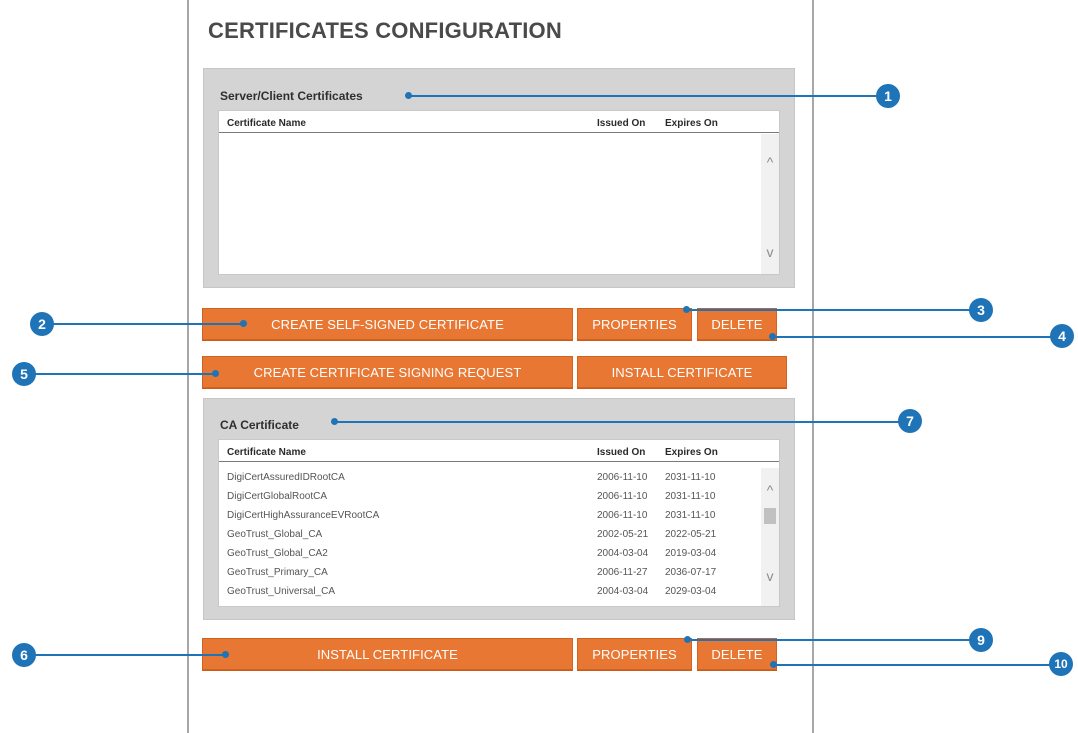  Describe the element at coordinates (620, 422) in the screenshot. I see `callout-7-line` at that location.